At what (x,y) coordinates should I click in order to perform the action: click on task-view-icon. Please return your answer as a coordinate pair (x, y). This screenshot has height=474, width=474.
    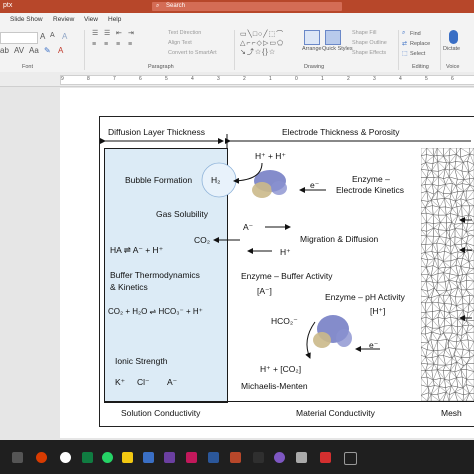
    Looking at the image, I should click on (17, 457).